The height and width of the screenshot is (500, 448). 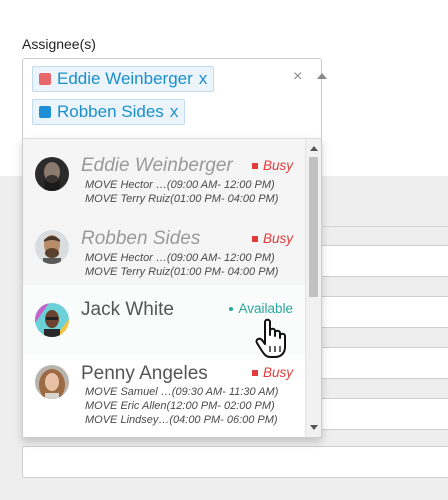 I want to click on scroll-down-icon, so click(x=314, y=427).